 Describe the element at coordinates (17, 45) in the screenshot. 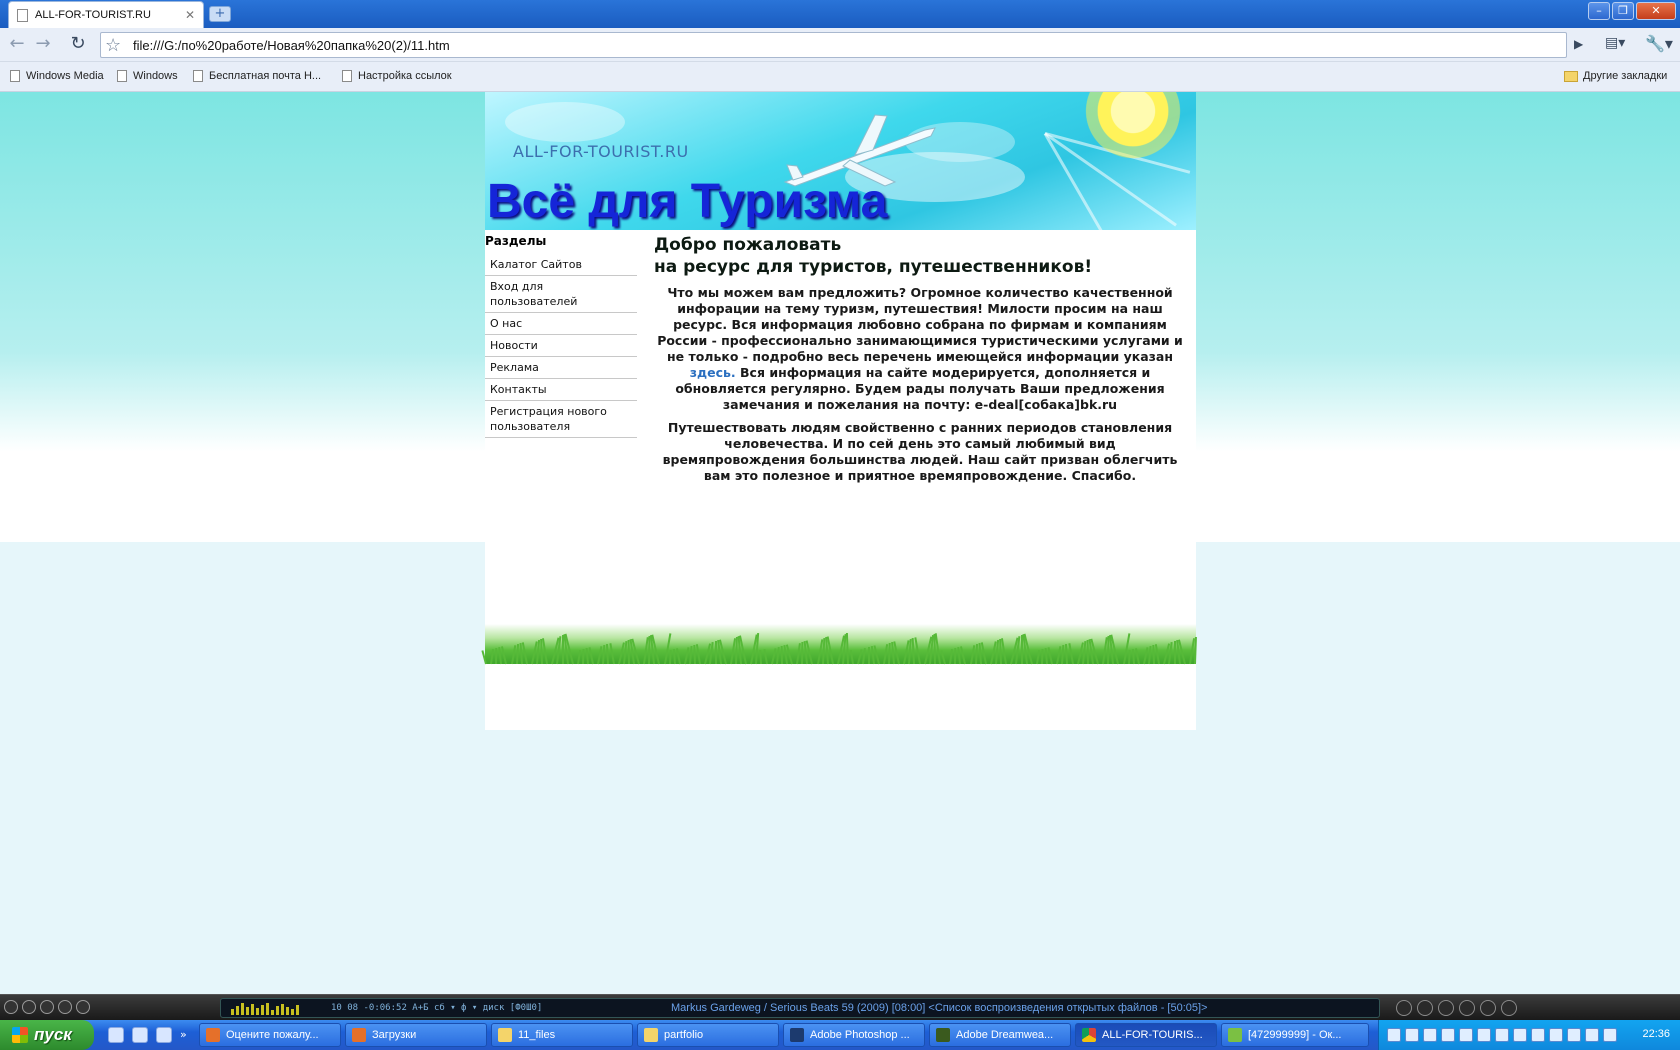

I see `back-arrow-icon: ←` at that location.